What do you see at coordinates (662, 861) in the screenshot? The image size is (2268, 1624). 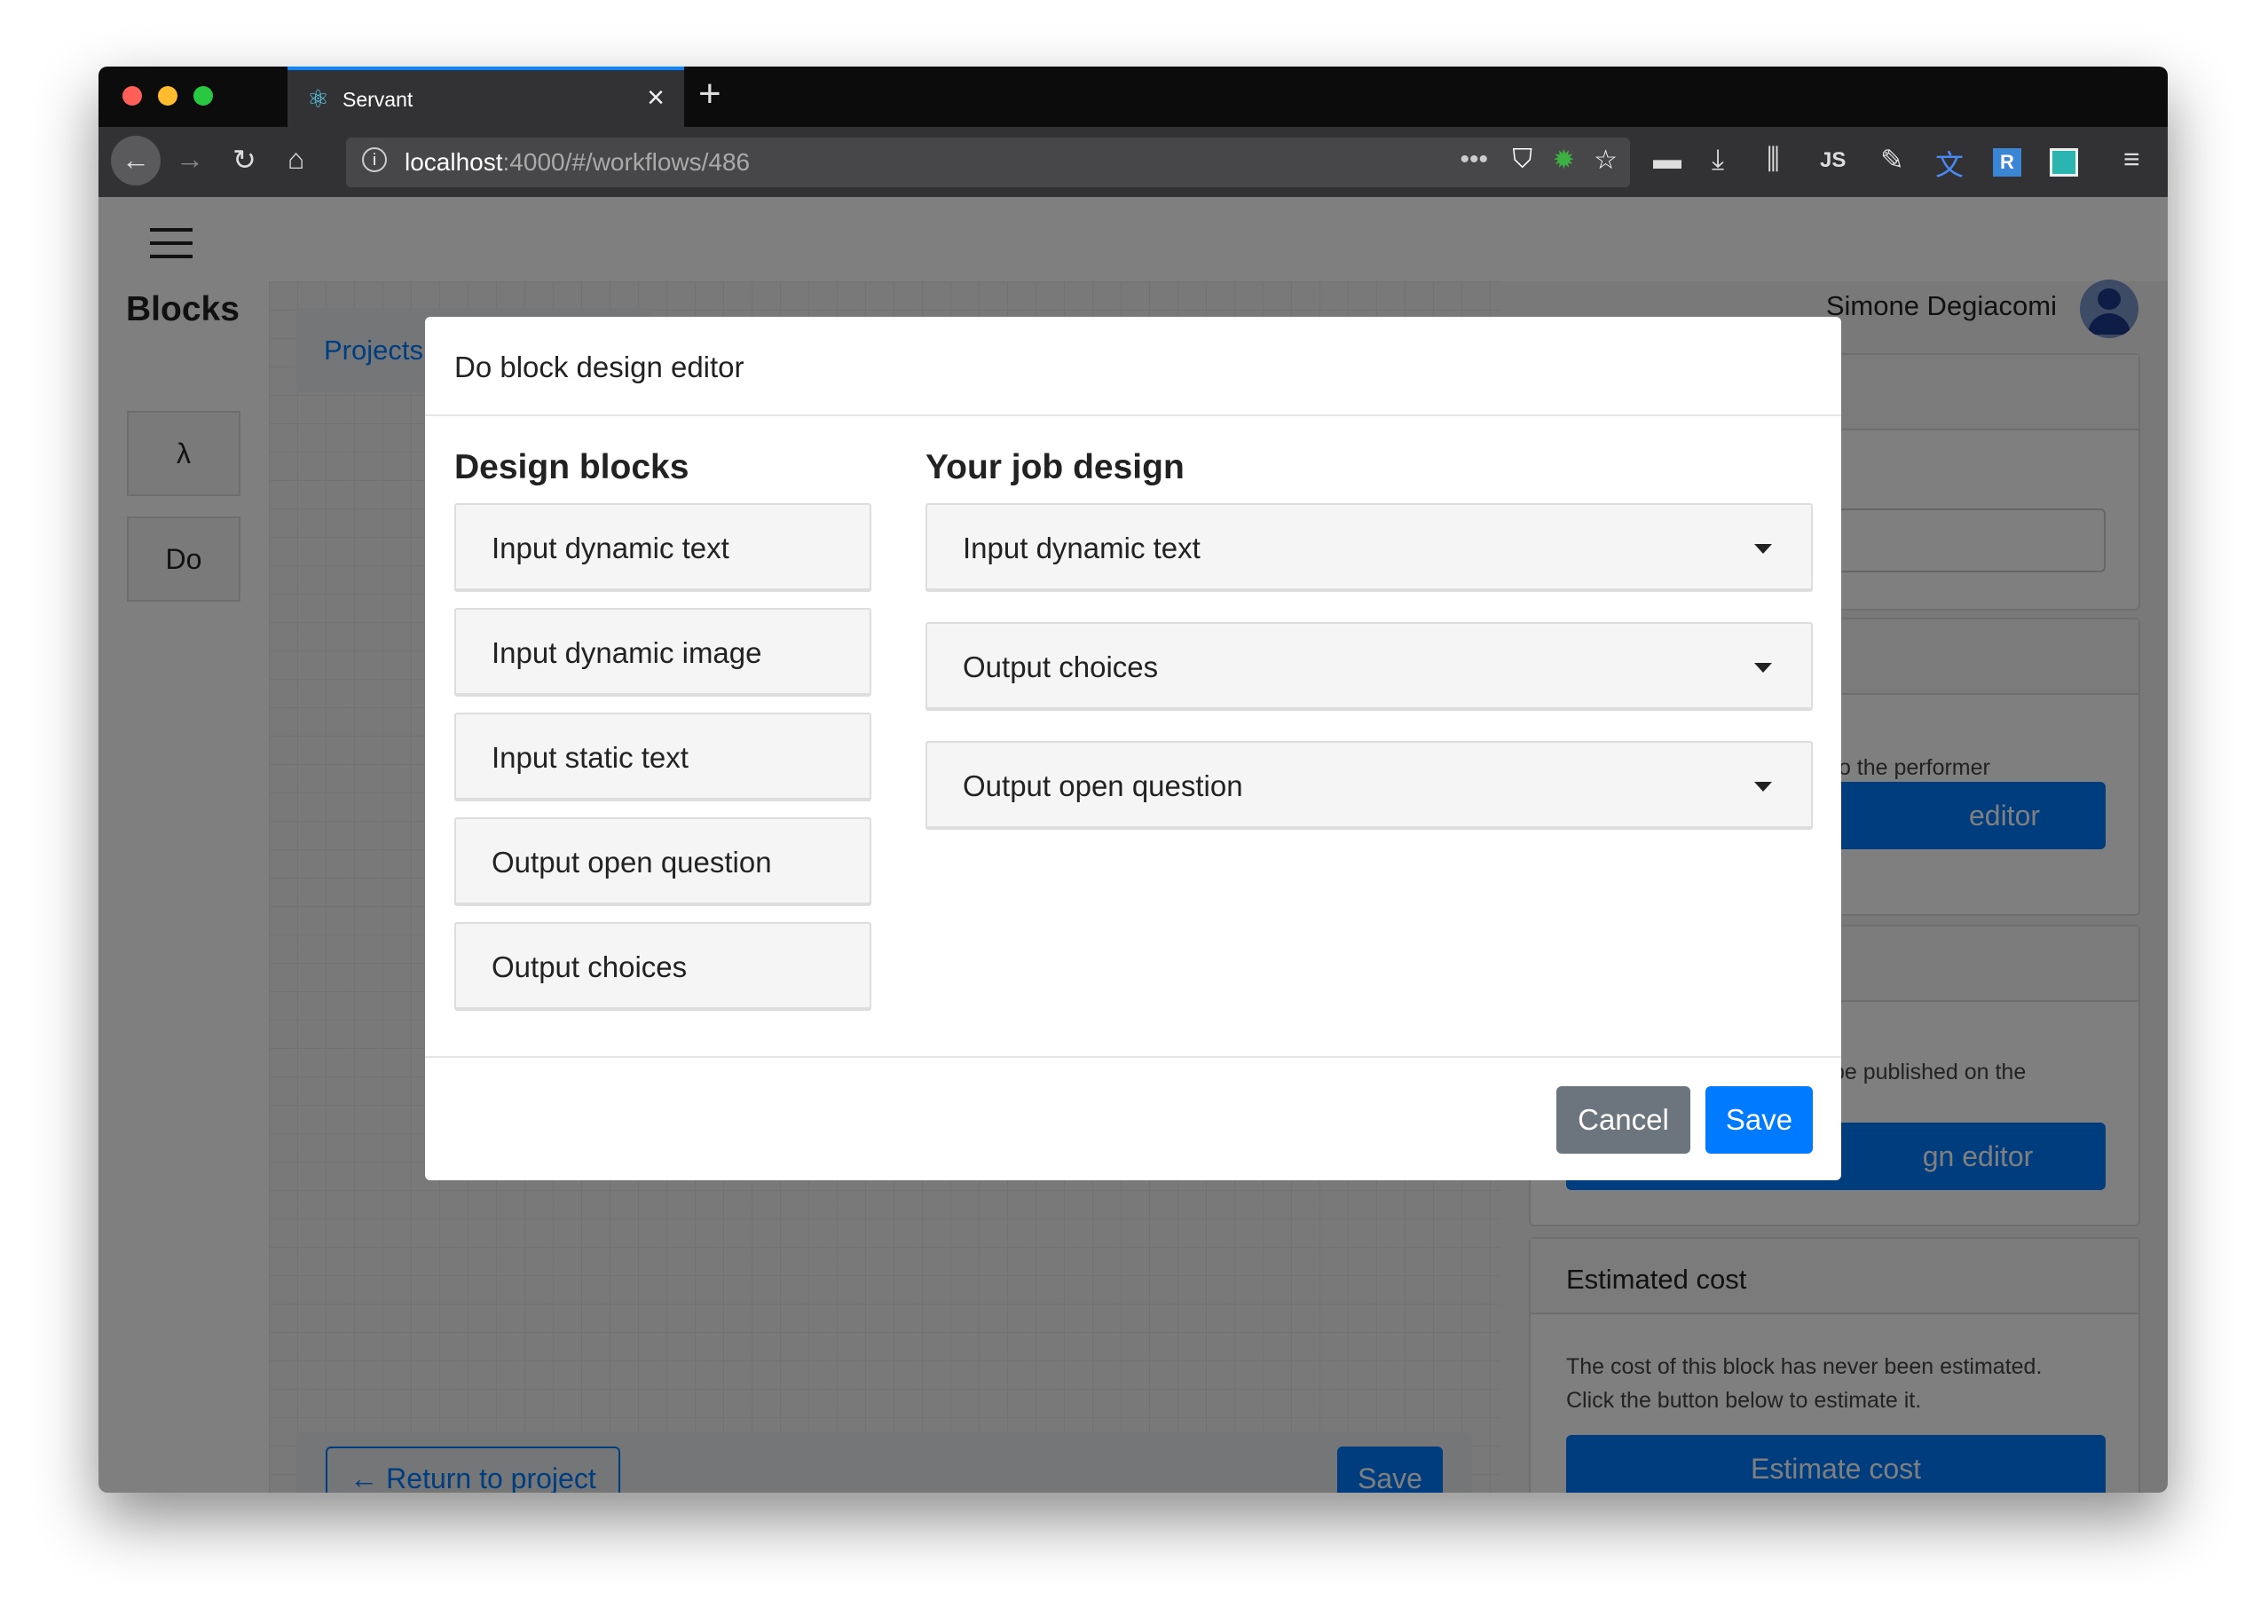 I see `design-block-item: Output open question` at bounding box center [662, 861].